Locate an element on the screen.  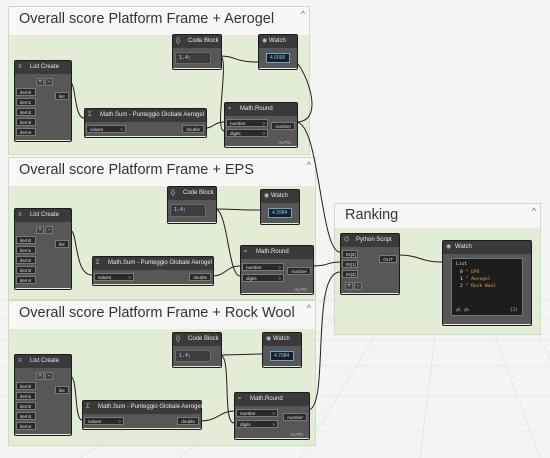
node-body: 4.3984 is located at coordinates (280, 213).